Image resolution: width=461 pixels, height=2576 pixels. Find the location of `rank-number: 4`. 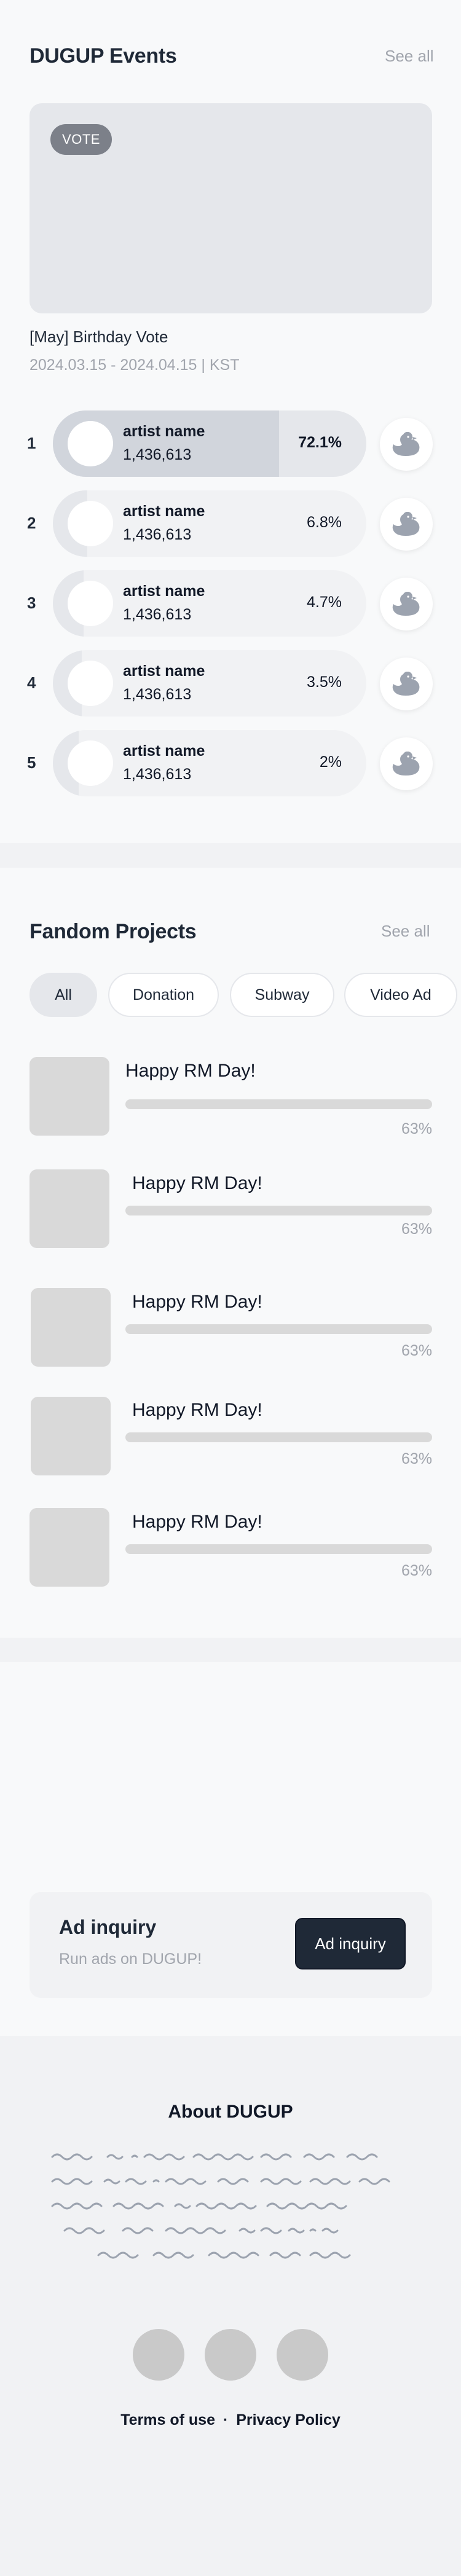

rank-number: 4 is located at coordinates (31, 682).